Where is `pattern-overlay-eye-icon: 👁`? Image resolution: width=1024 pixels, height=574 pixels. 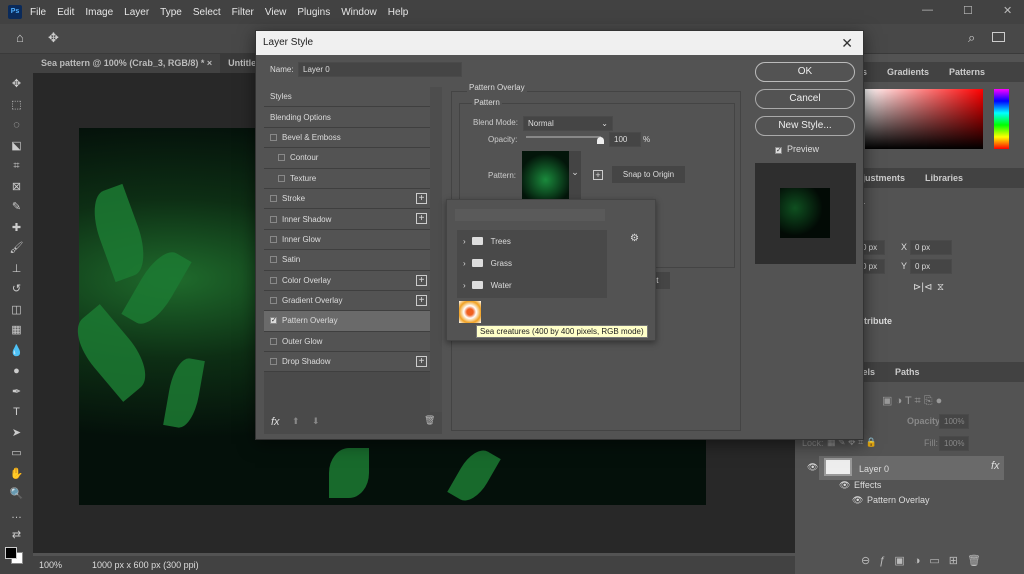 pattern-overlay-eye-icon: 👁 is located at coordinates (857, 500).